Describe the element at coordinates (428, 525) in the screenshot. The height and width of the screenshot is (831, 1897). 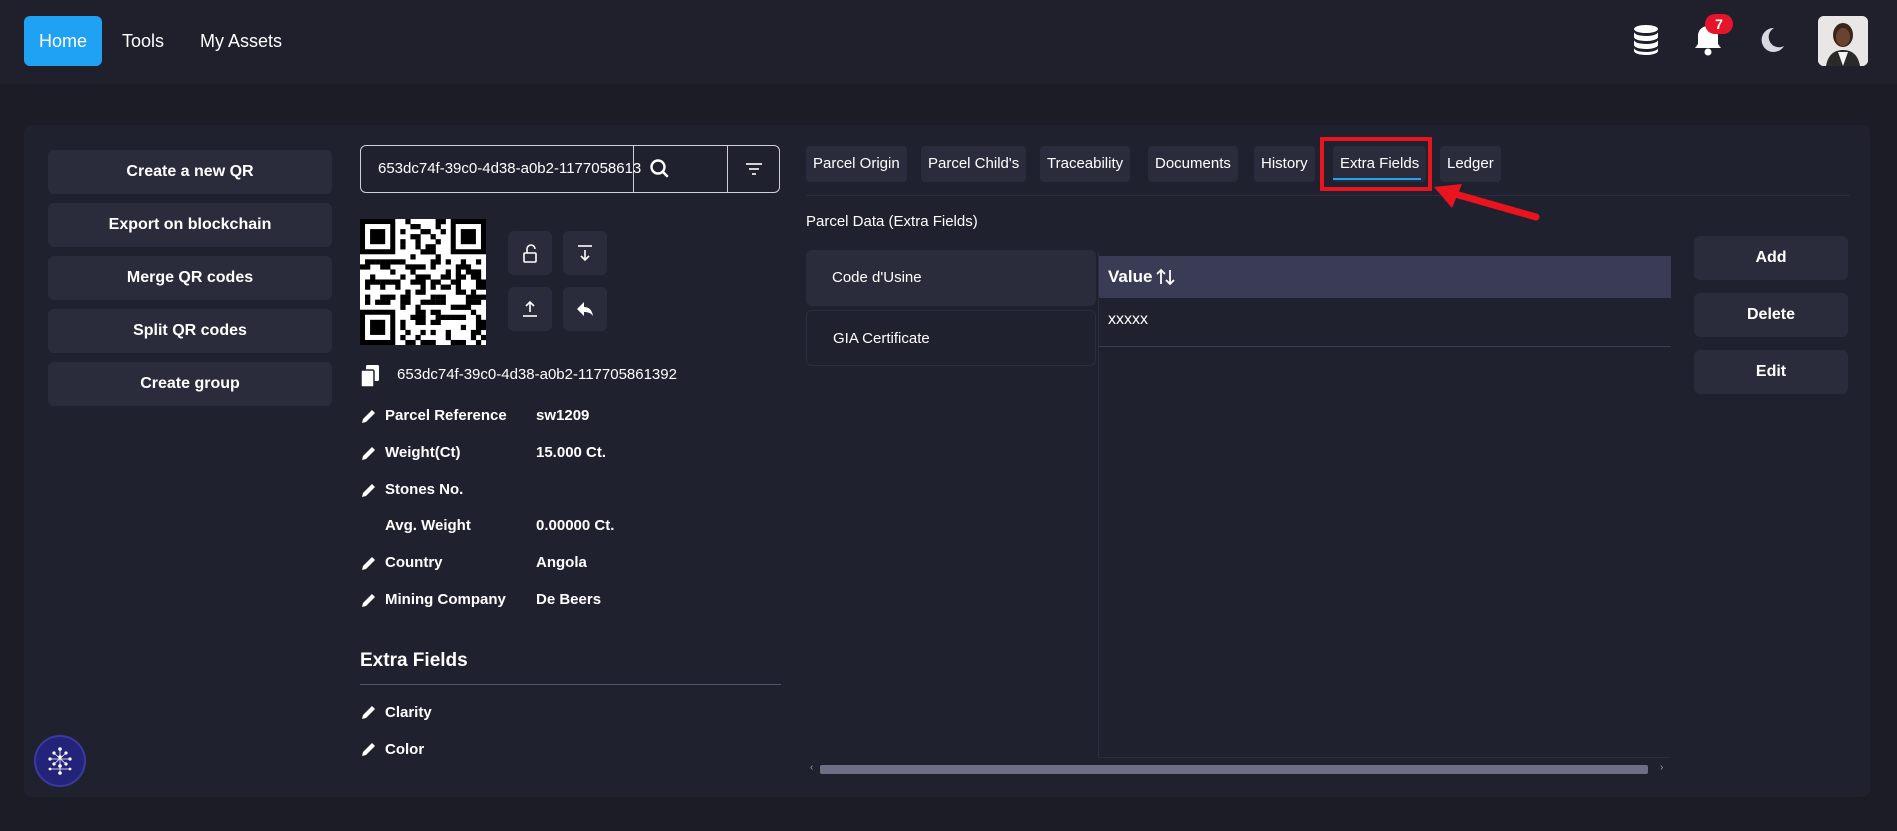
I see `field-label: Avg. Weight` at that location.